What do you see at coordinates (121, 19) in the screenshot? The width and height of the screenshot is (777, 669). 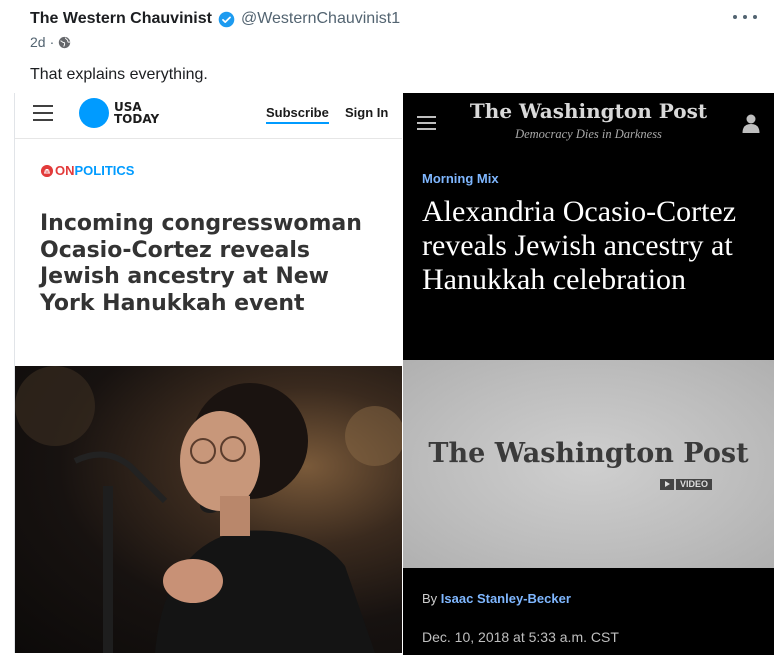 I see `author-name: The Western Chauvinist` at bounding box center [121, 19].